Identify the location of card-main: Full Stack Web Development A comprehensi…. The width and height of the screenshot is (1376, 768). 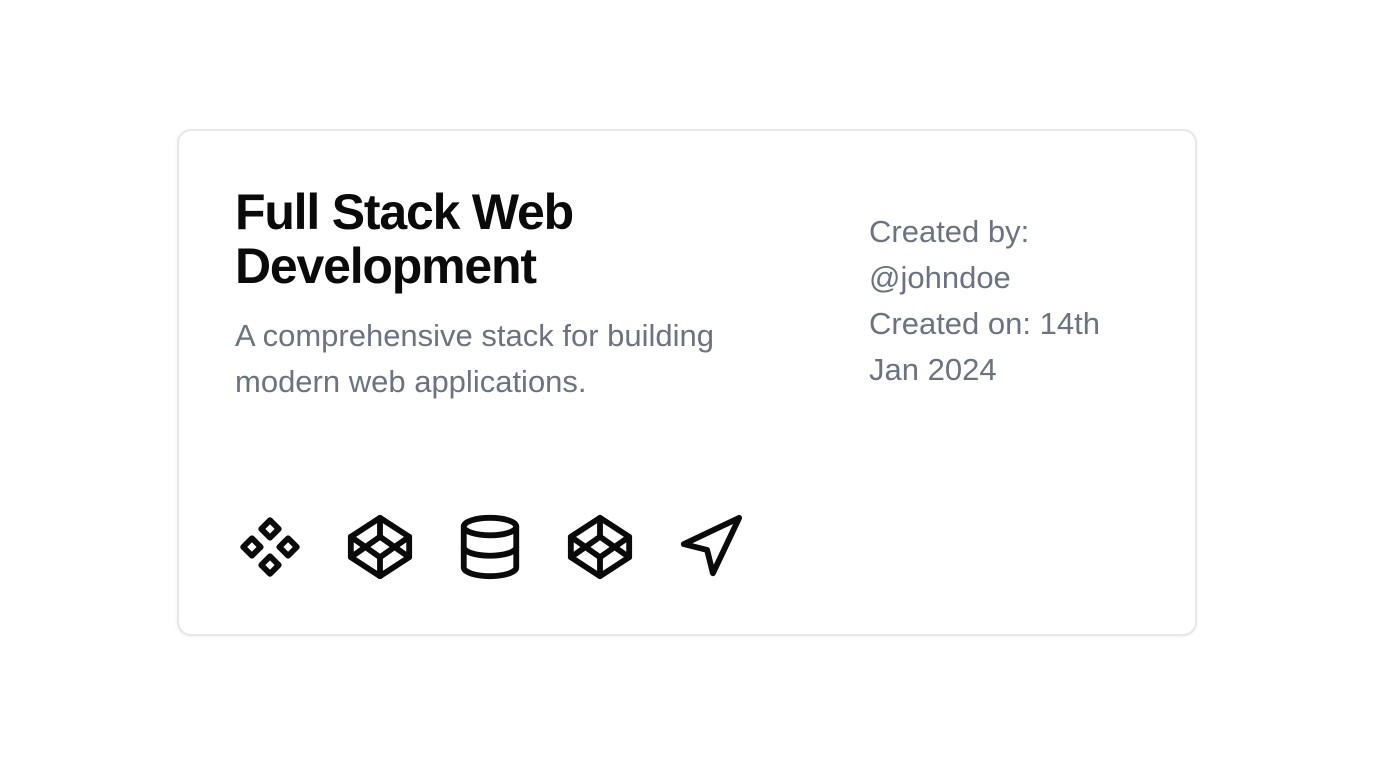
(515, 295).